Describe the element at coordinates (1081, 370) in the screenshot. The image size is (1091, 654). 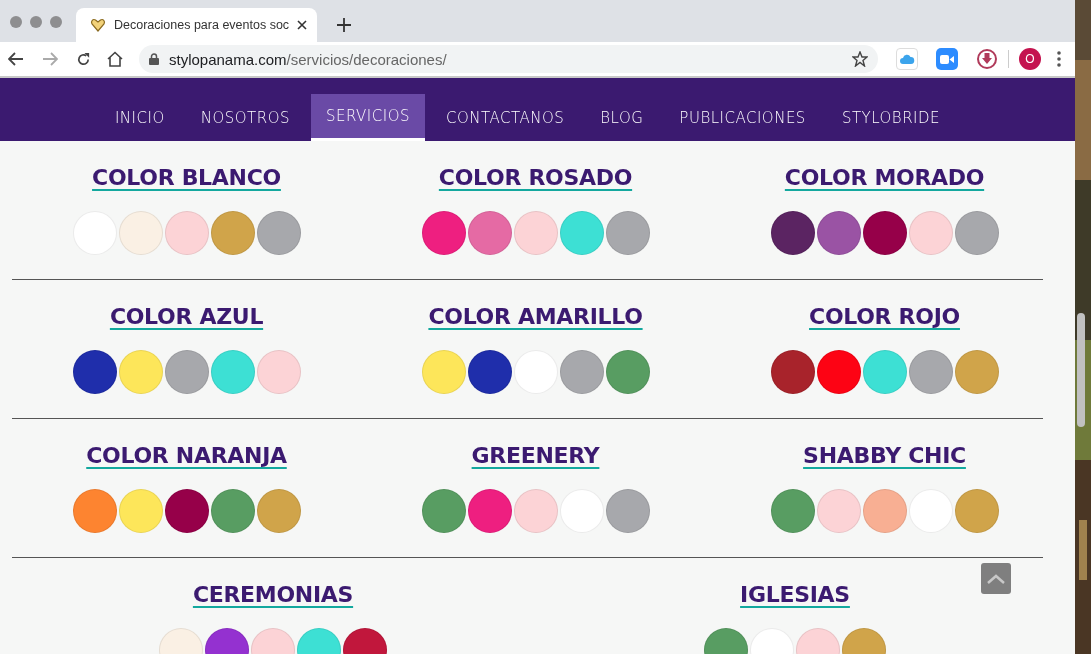
I see `scrollbar-thumb` at that location.